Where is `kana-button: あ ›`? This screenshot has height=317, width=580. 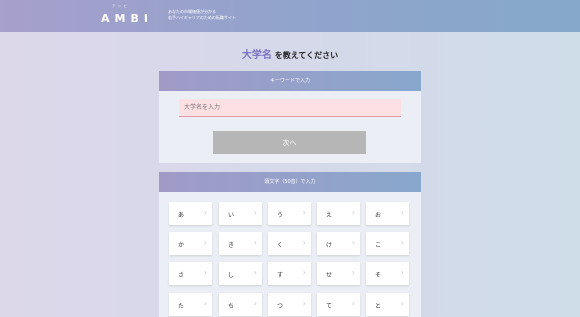 kana-button: あ › is located at coordinates (190, 213).